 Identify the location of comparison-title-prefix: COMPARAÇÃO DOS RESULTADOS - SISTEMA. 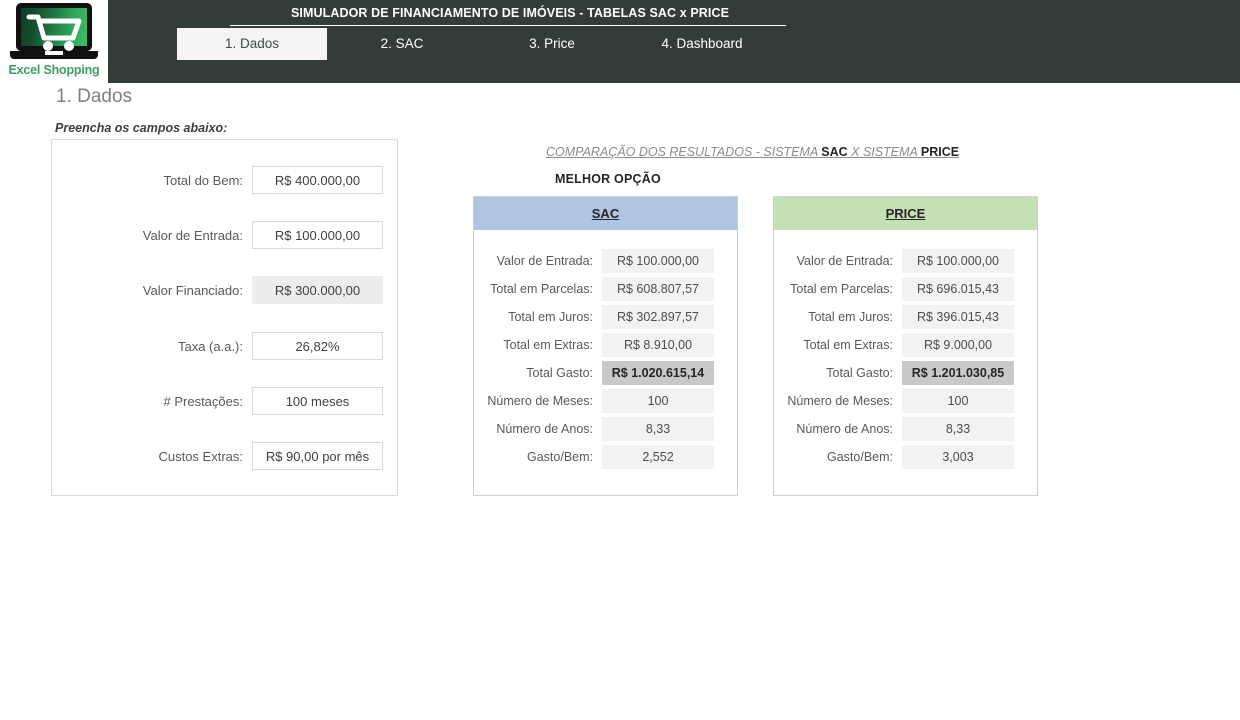
(684, 152).